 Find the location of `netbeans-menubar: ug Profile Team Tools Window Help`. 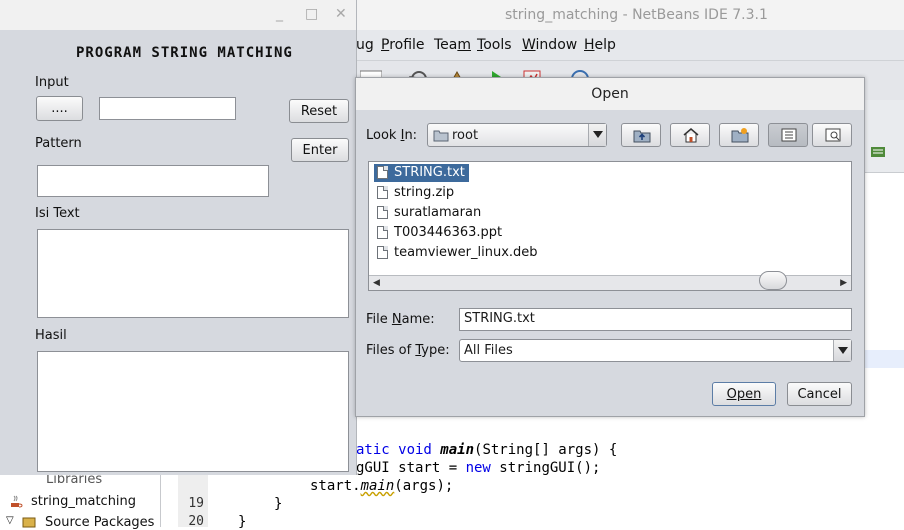

netbeans-menubar: ug Profile Team Tools Window Help is located at coordinates (630, 45).